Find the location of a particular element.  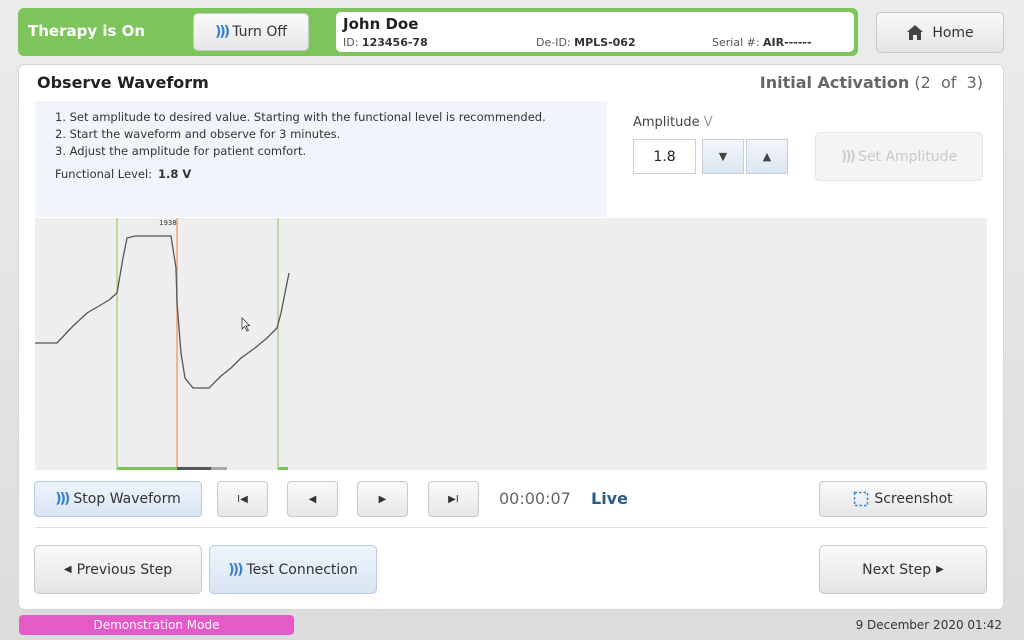

test-connection-button: ))) Test Connection is located at coordinates (293, 569).